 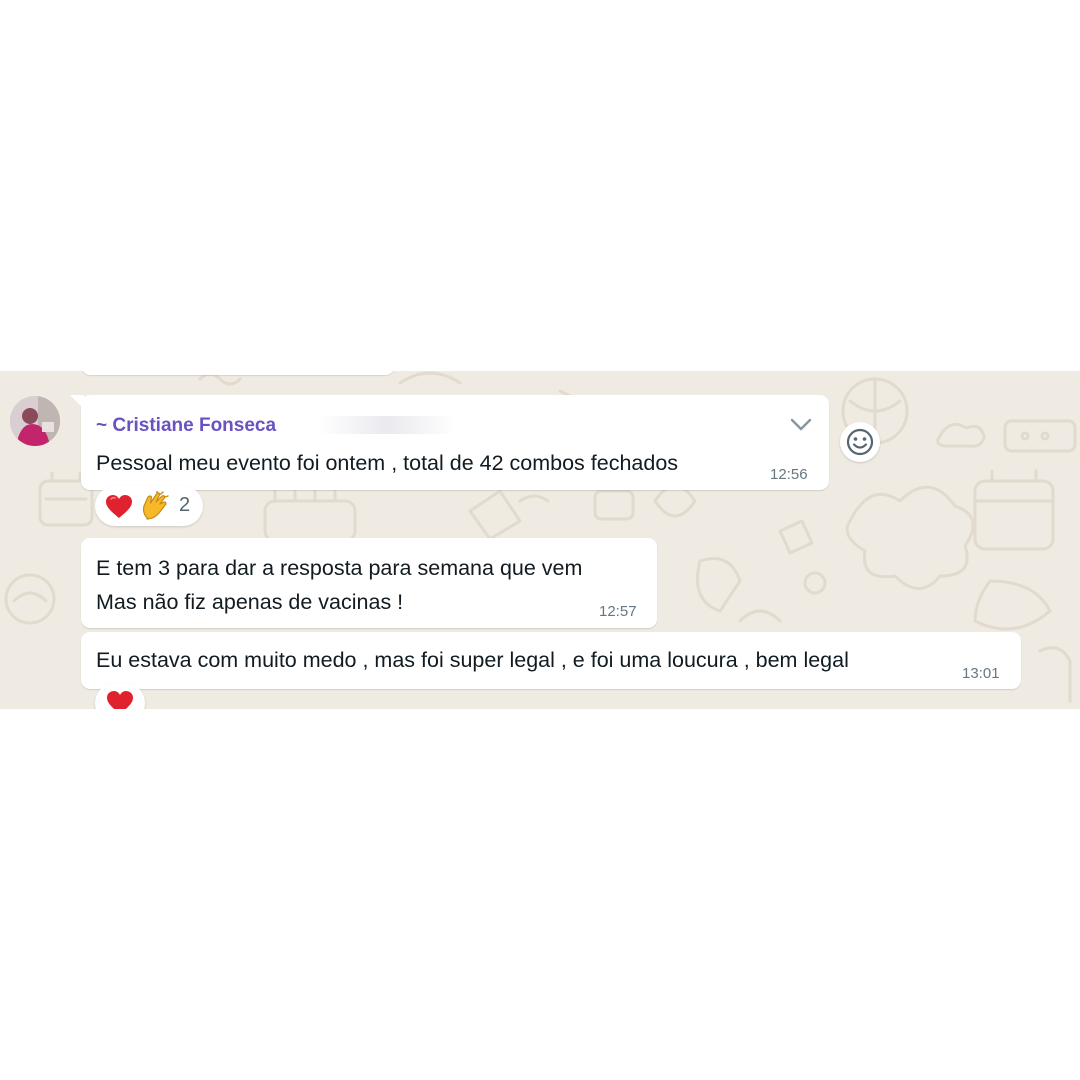 I want to click on smiley-icon, so click(x=860, y=442).